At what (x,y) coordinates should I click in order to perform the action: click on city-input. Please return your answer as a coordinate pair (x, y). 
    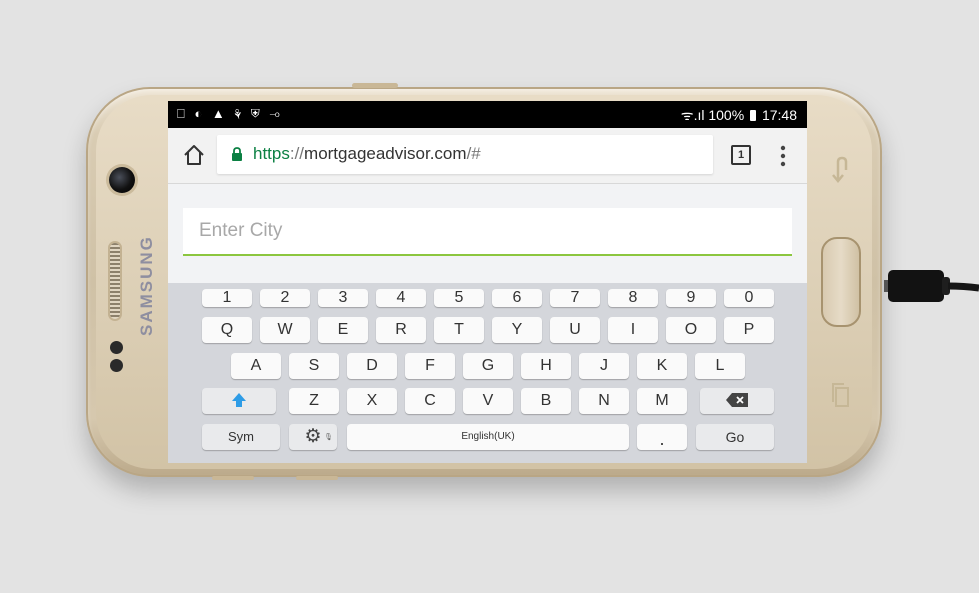
    Looking at the image, I should click on (487, 232).